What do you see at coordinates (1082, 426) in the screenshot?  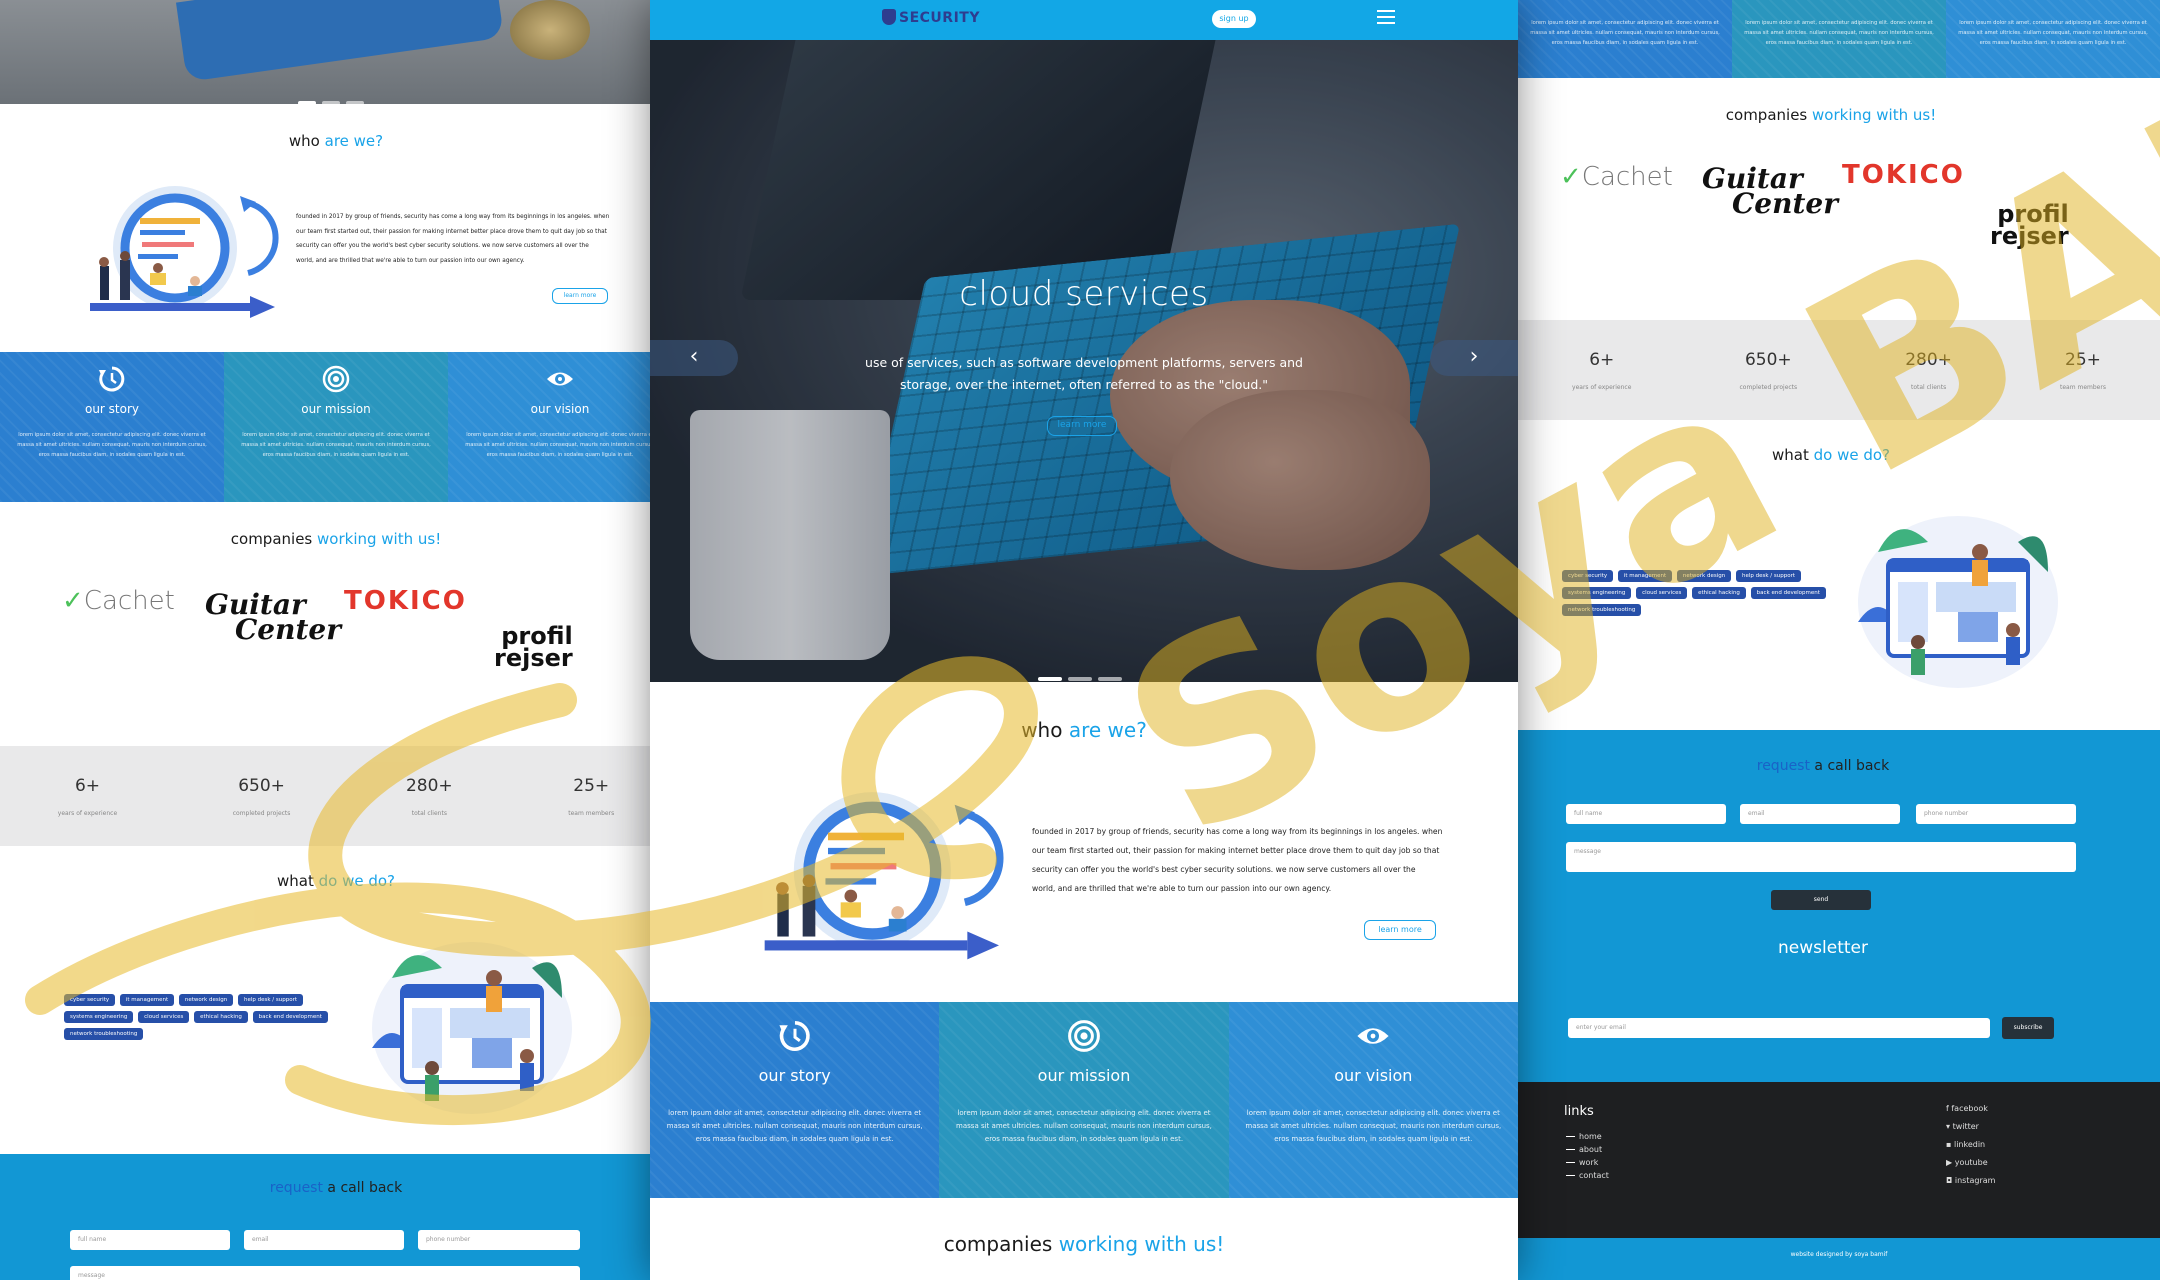 I see `hero-learn-more-button: learn more` at bounding box center [1082, 426].